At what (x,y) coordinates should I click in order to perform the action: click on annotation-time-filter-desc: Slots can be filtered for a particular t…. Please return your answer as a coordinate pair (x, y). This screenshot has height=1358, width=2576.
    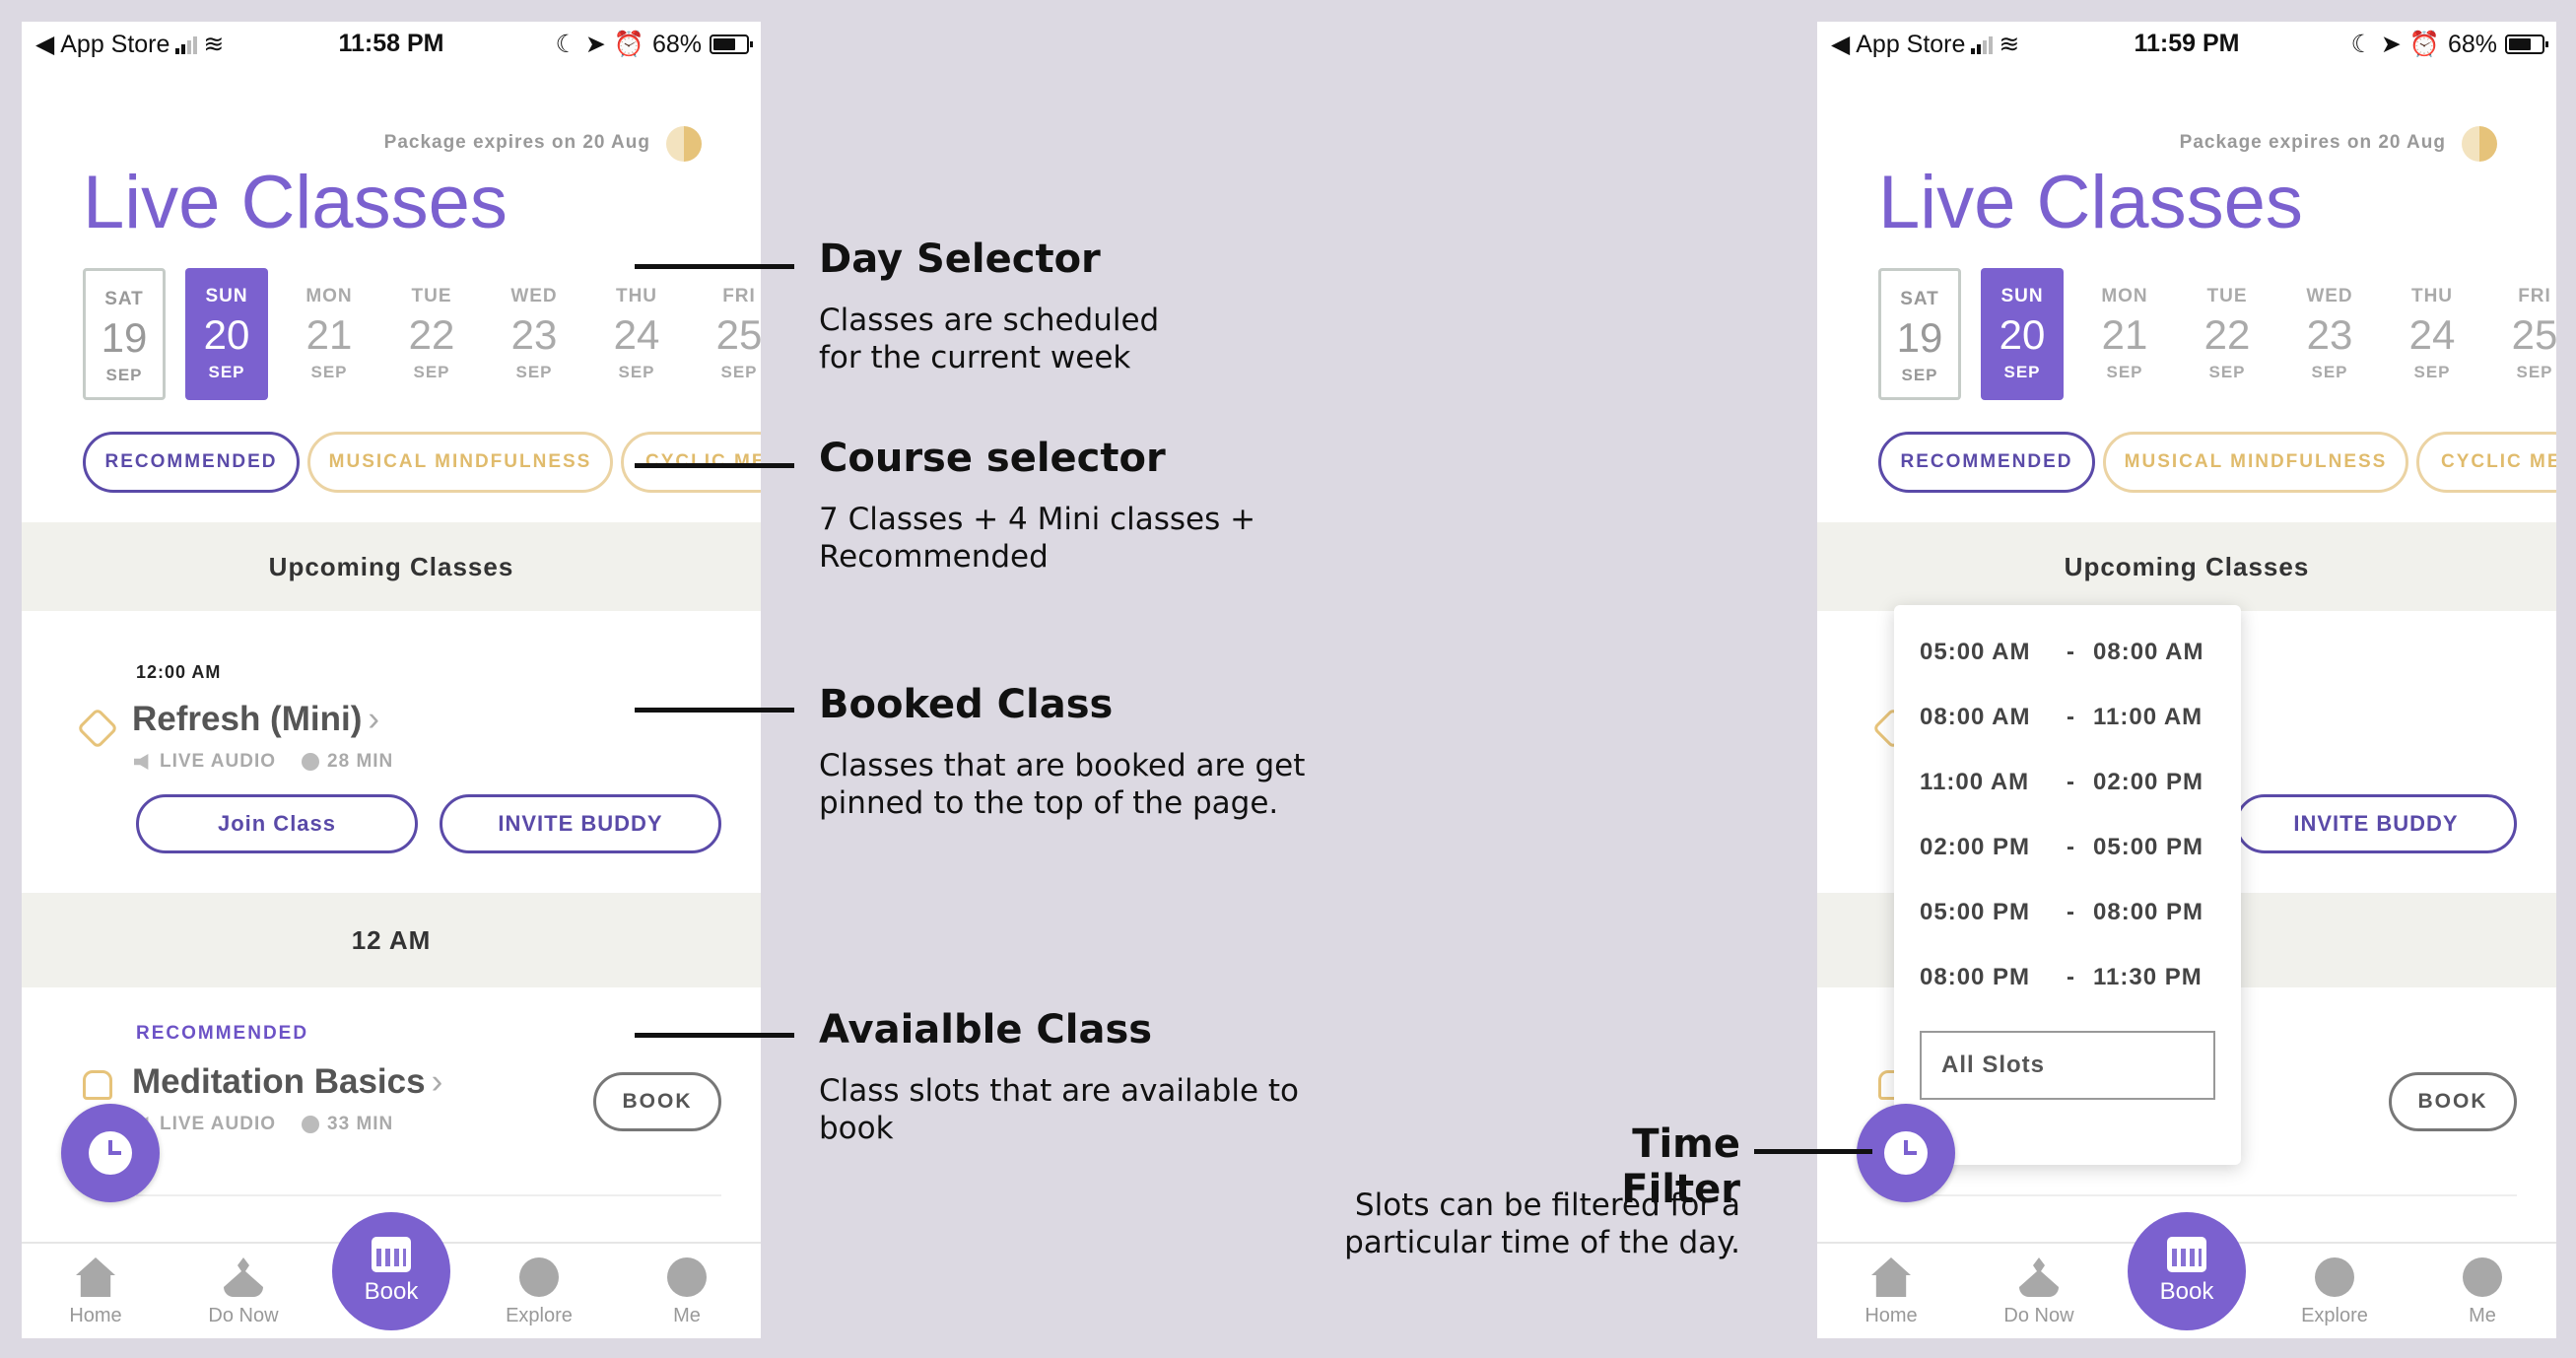
    Looking at the image, I should click on (1542, 1224).